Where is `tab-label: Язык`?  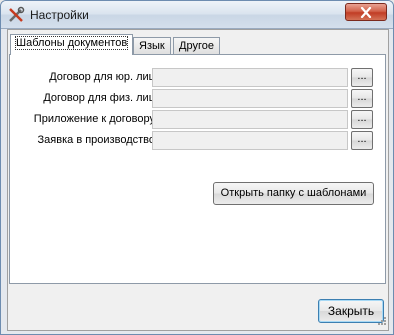 tab-label: Язык is located at coordinates (152, 46).